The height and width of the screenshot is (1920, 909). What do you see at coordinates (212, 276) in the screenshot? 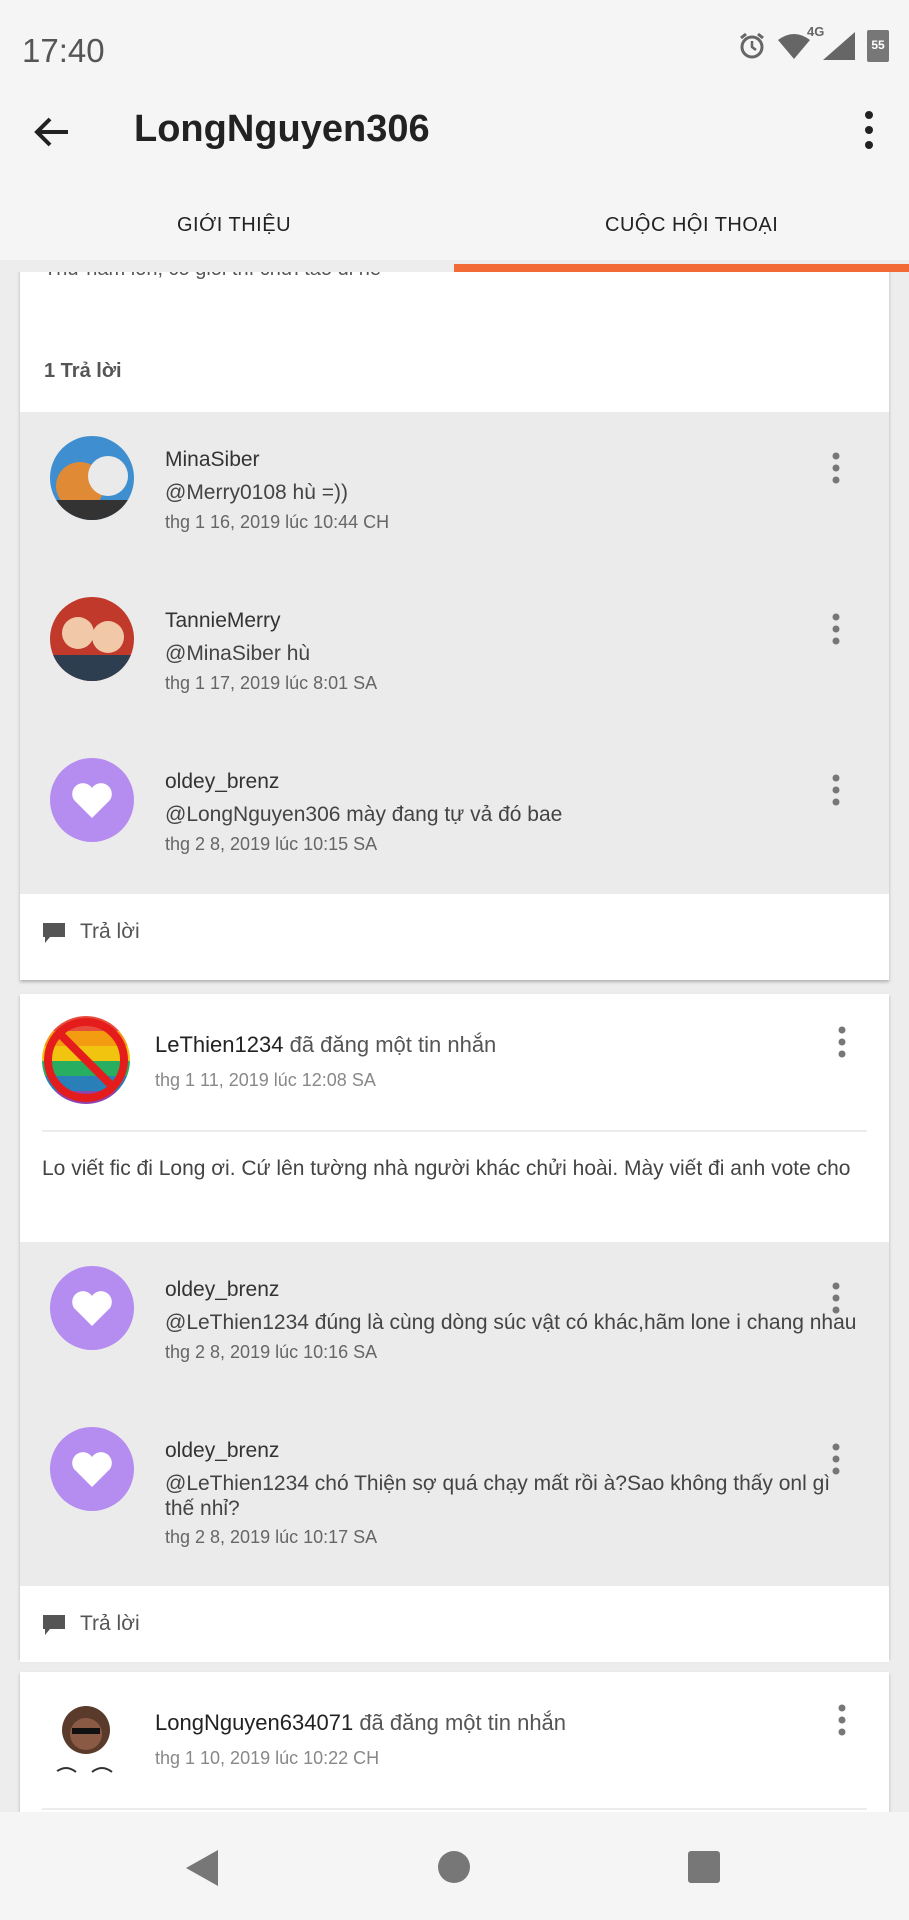
I see `message-body: Thứ năm lồn, có giỏi thì chửi tao đi nè` at bounding box center [212, 276].